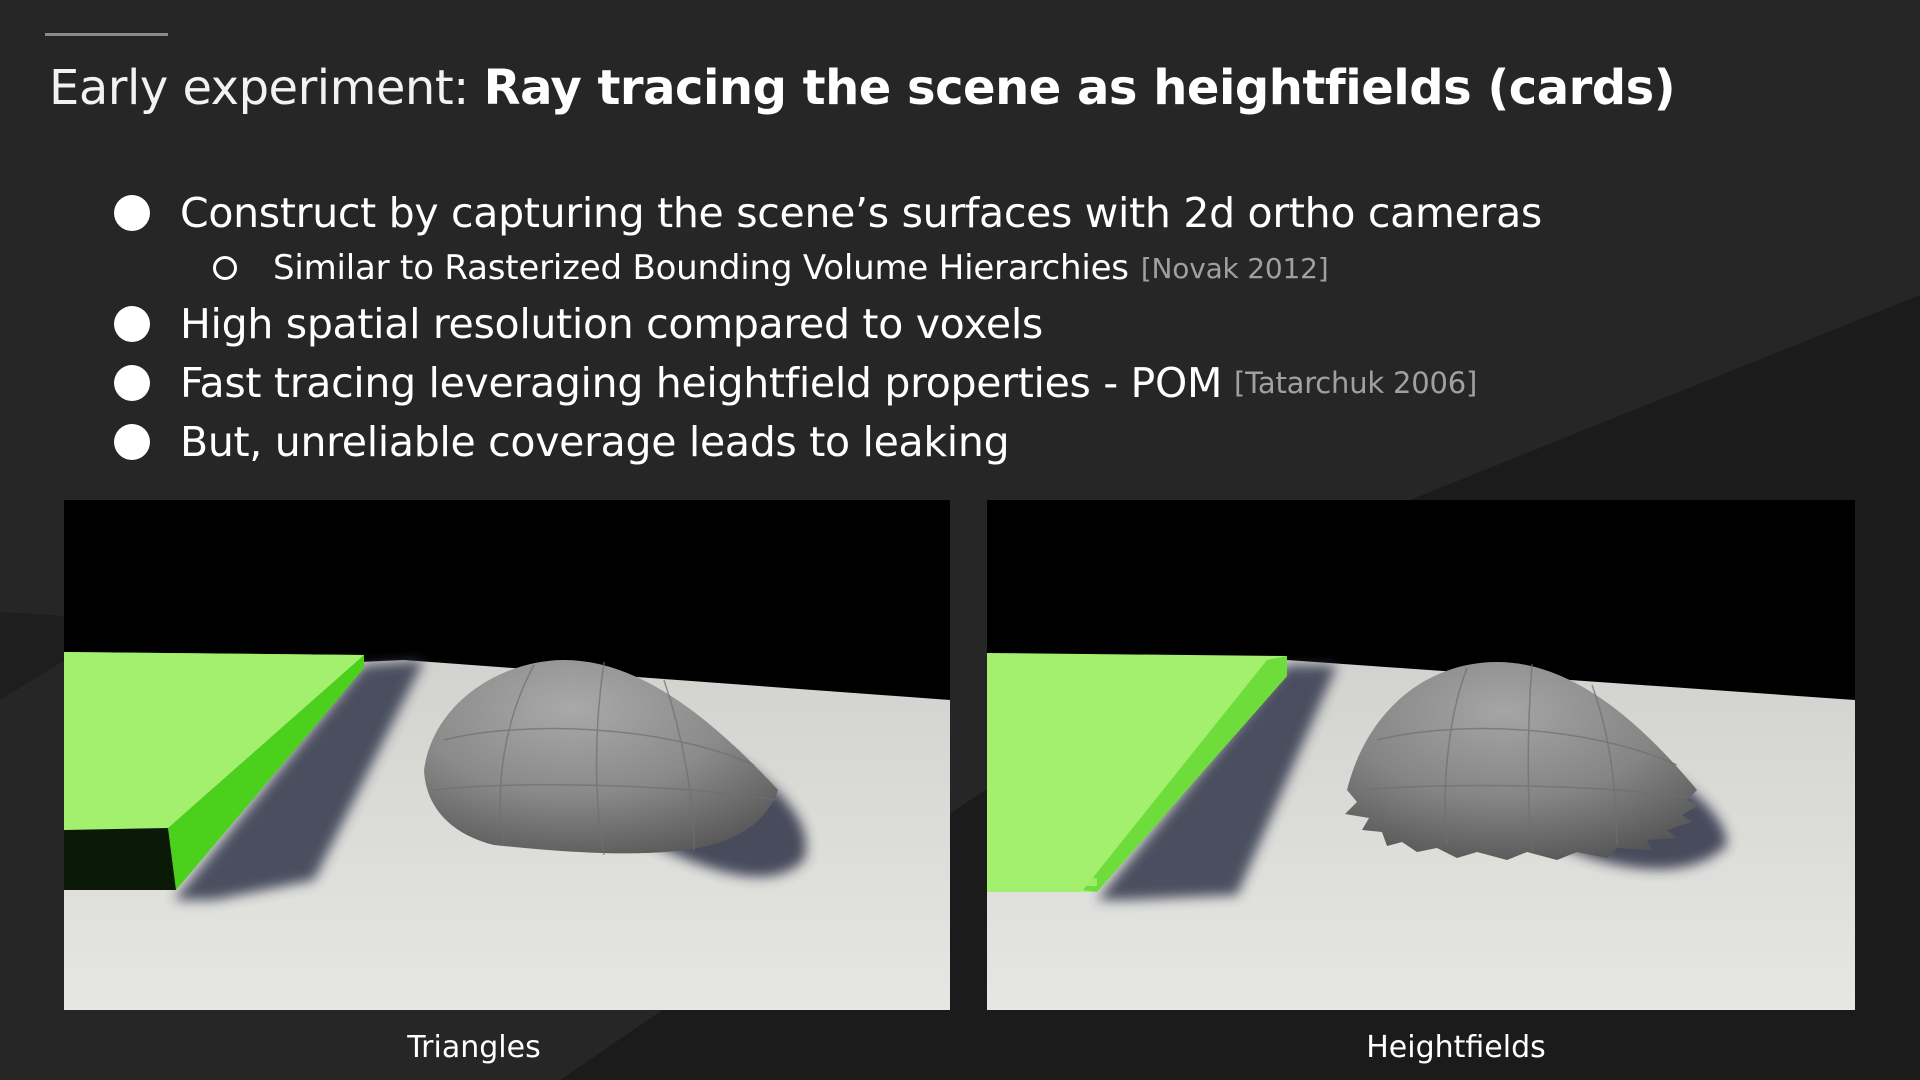  What do you see at coordinates (1234, 268) in the screenshot?
I see `citation: [Novak 2012]` at bounding box center [1234, 268].